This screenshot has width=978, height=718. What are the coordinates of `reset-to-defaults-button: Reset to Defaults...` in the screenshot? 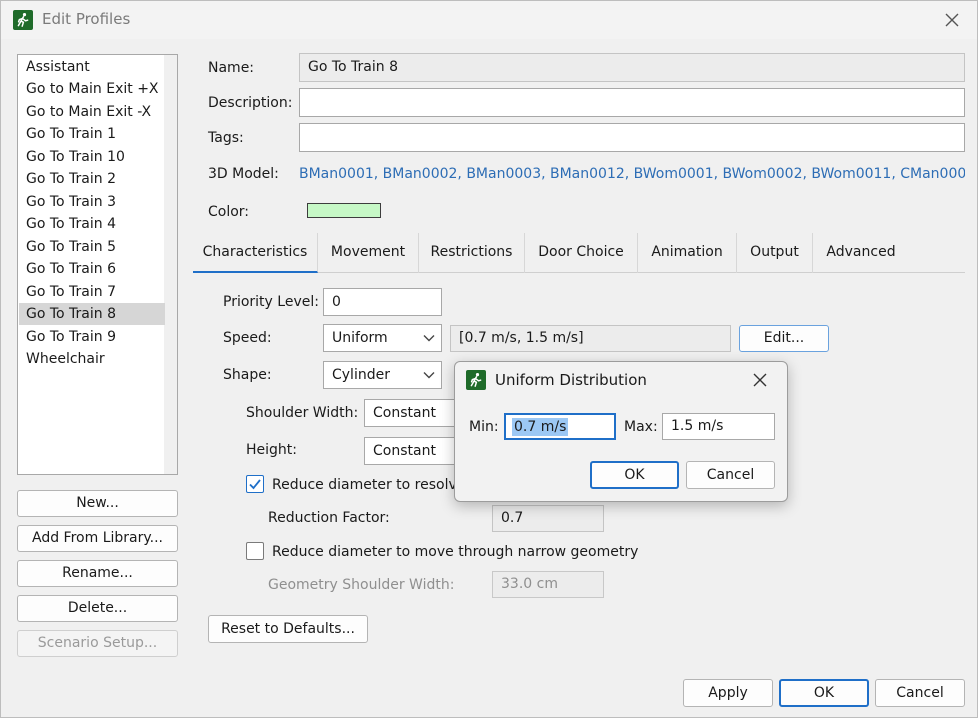 It's located at (288, 629).